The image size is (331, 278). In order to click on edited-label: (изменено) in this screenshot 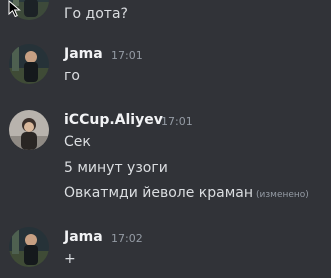, I will do `click(282, 195)`.